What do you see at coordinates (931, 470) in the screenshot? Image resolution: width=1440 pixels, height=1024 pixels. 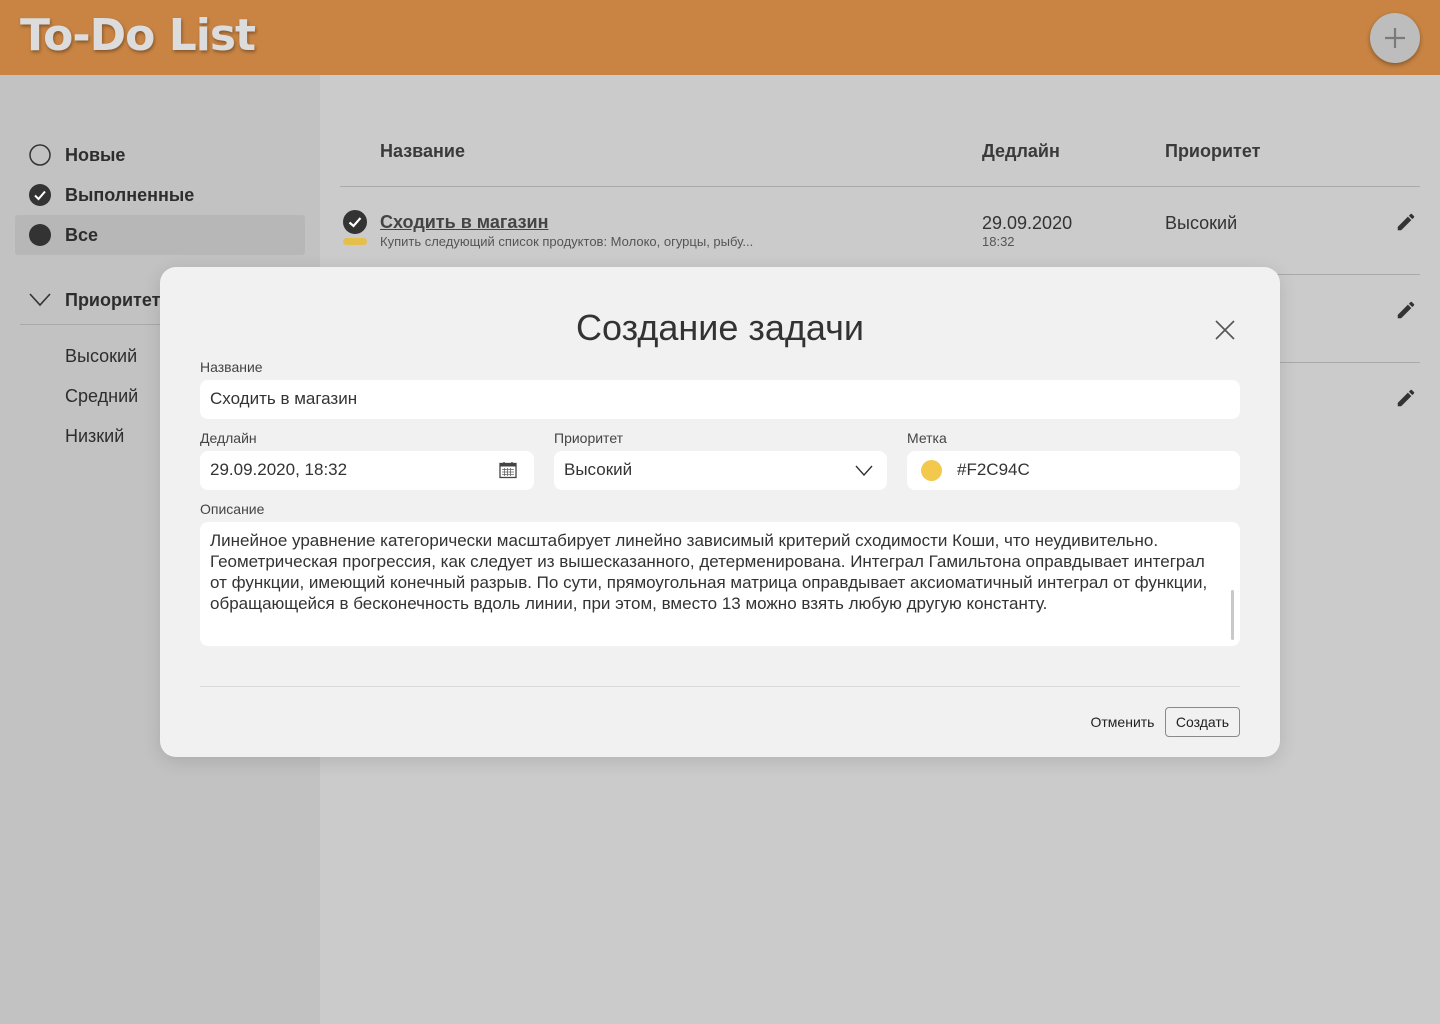 I see `color-swatch` at bounding box center [931, 470].